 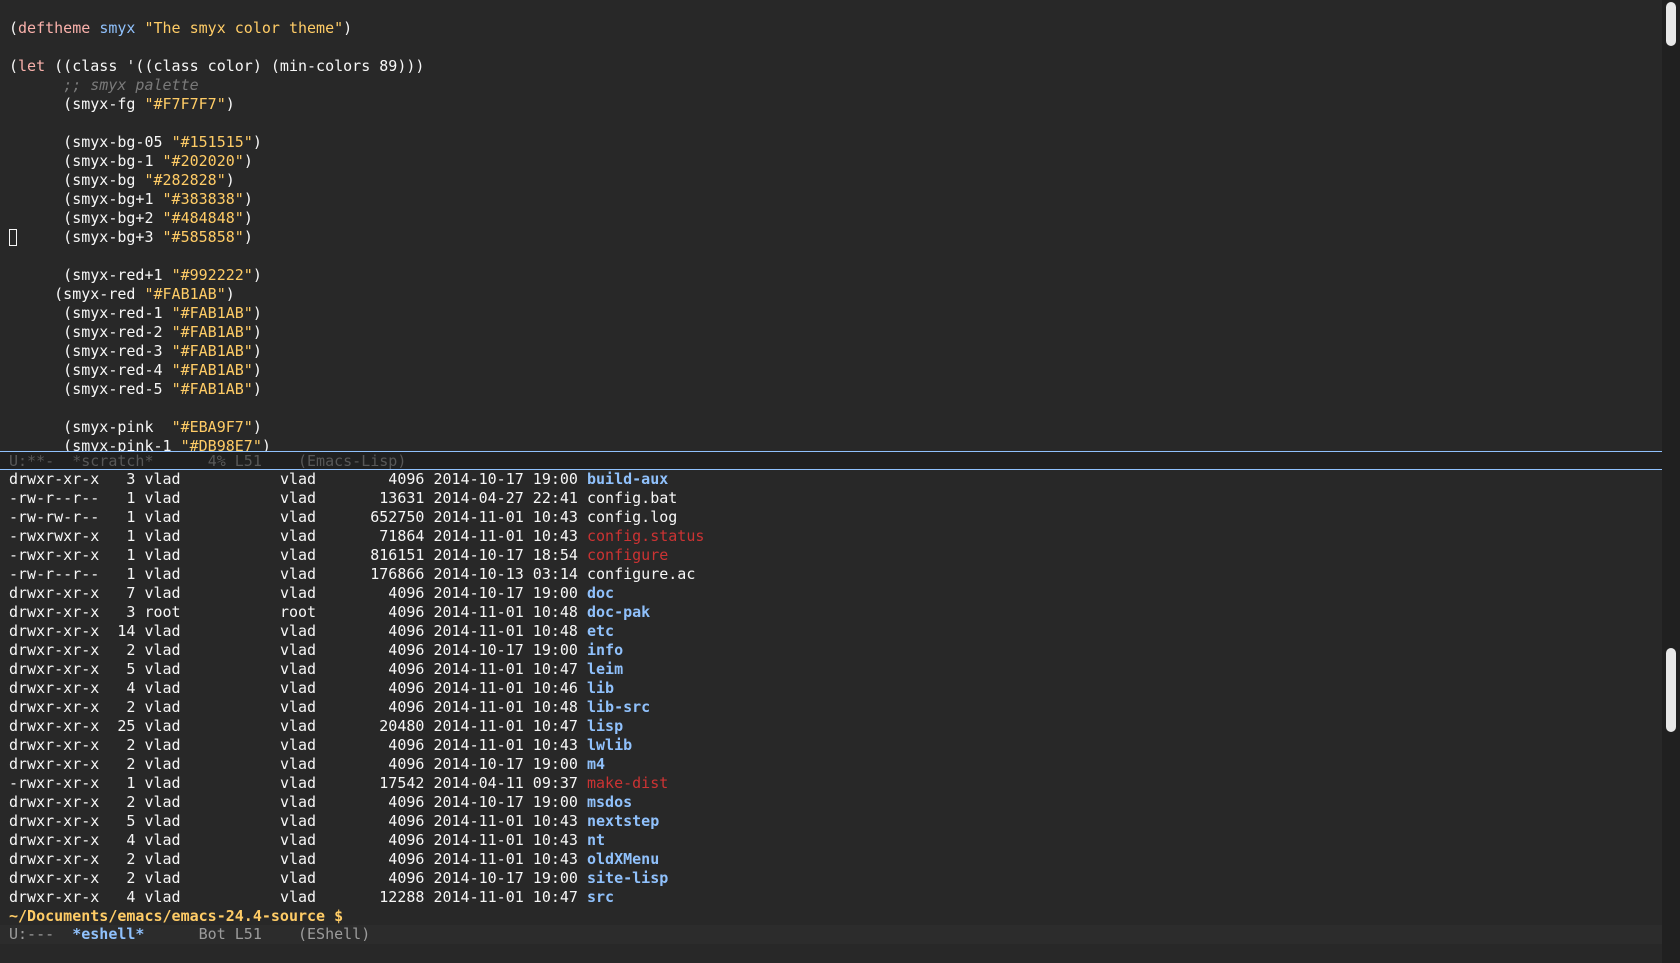 I want to click on entry-name: make-dist, so click(x=627, y=783).